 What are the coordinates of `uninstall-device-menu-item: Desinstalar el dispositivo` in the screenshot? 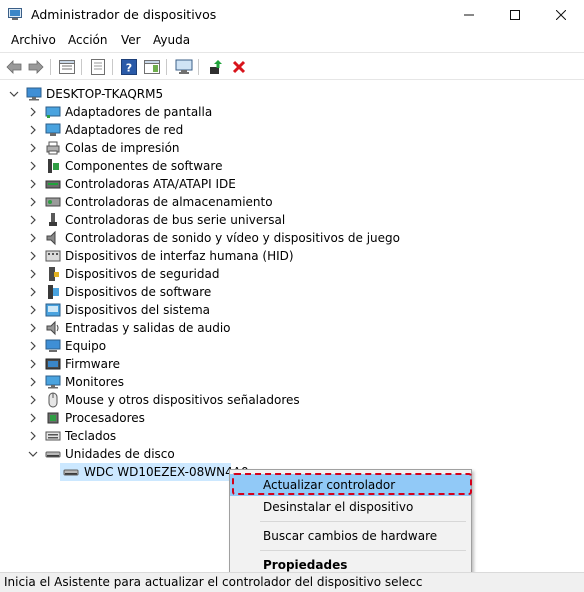 It's located at (350, 507).